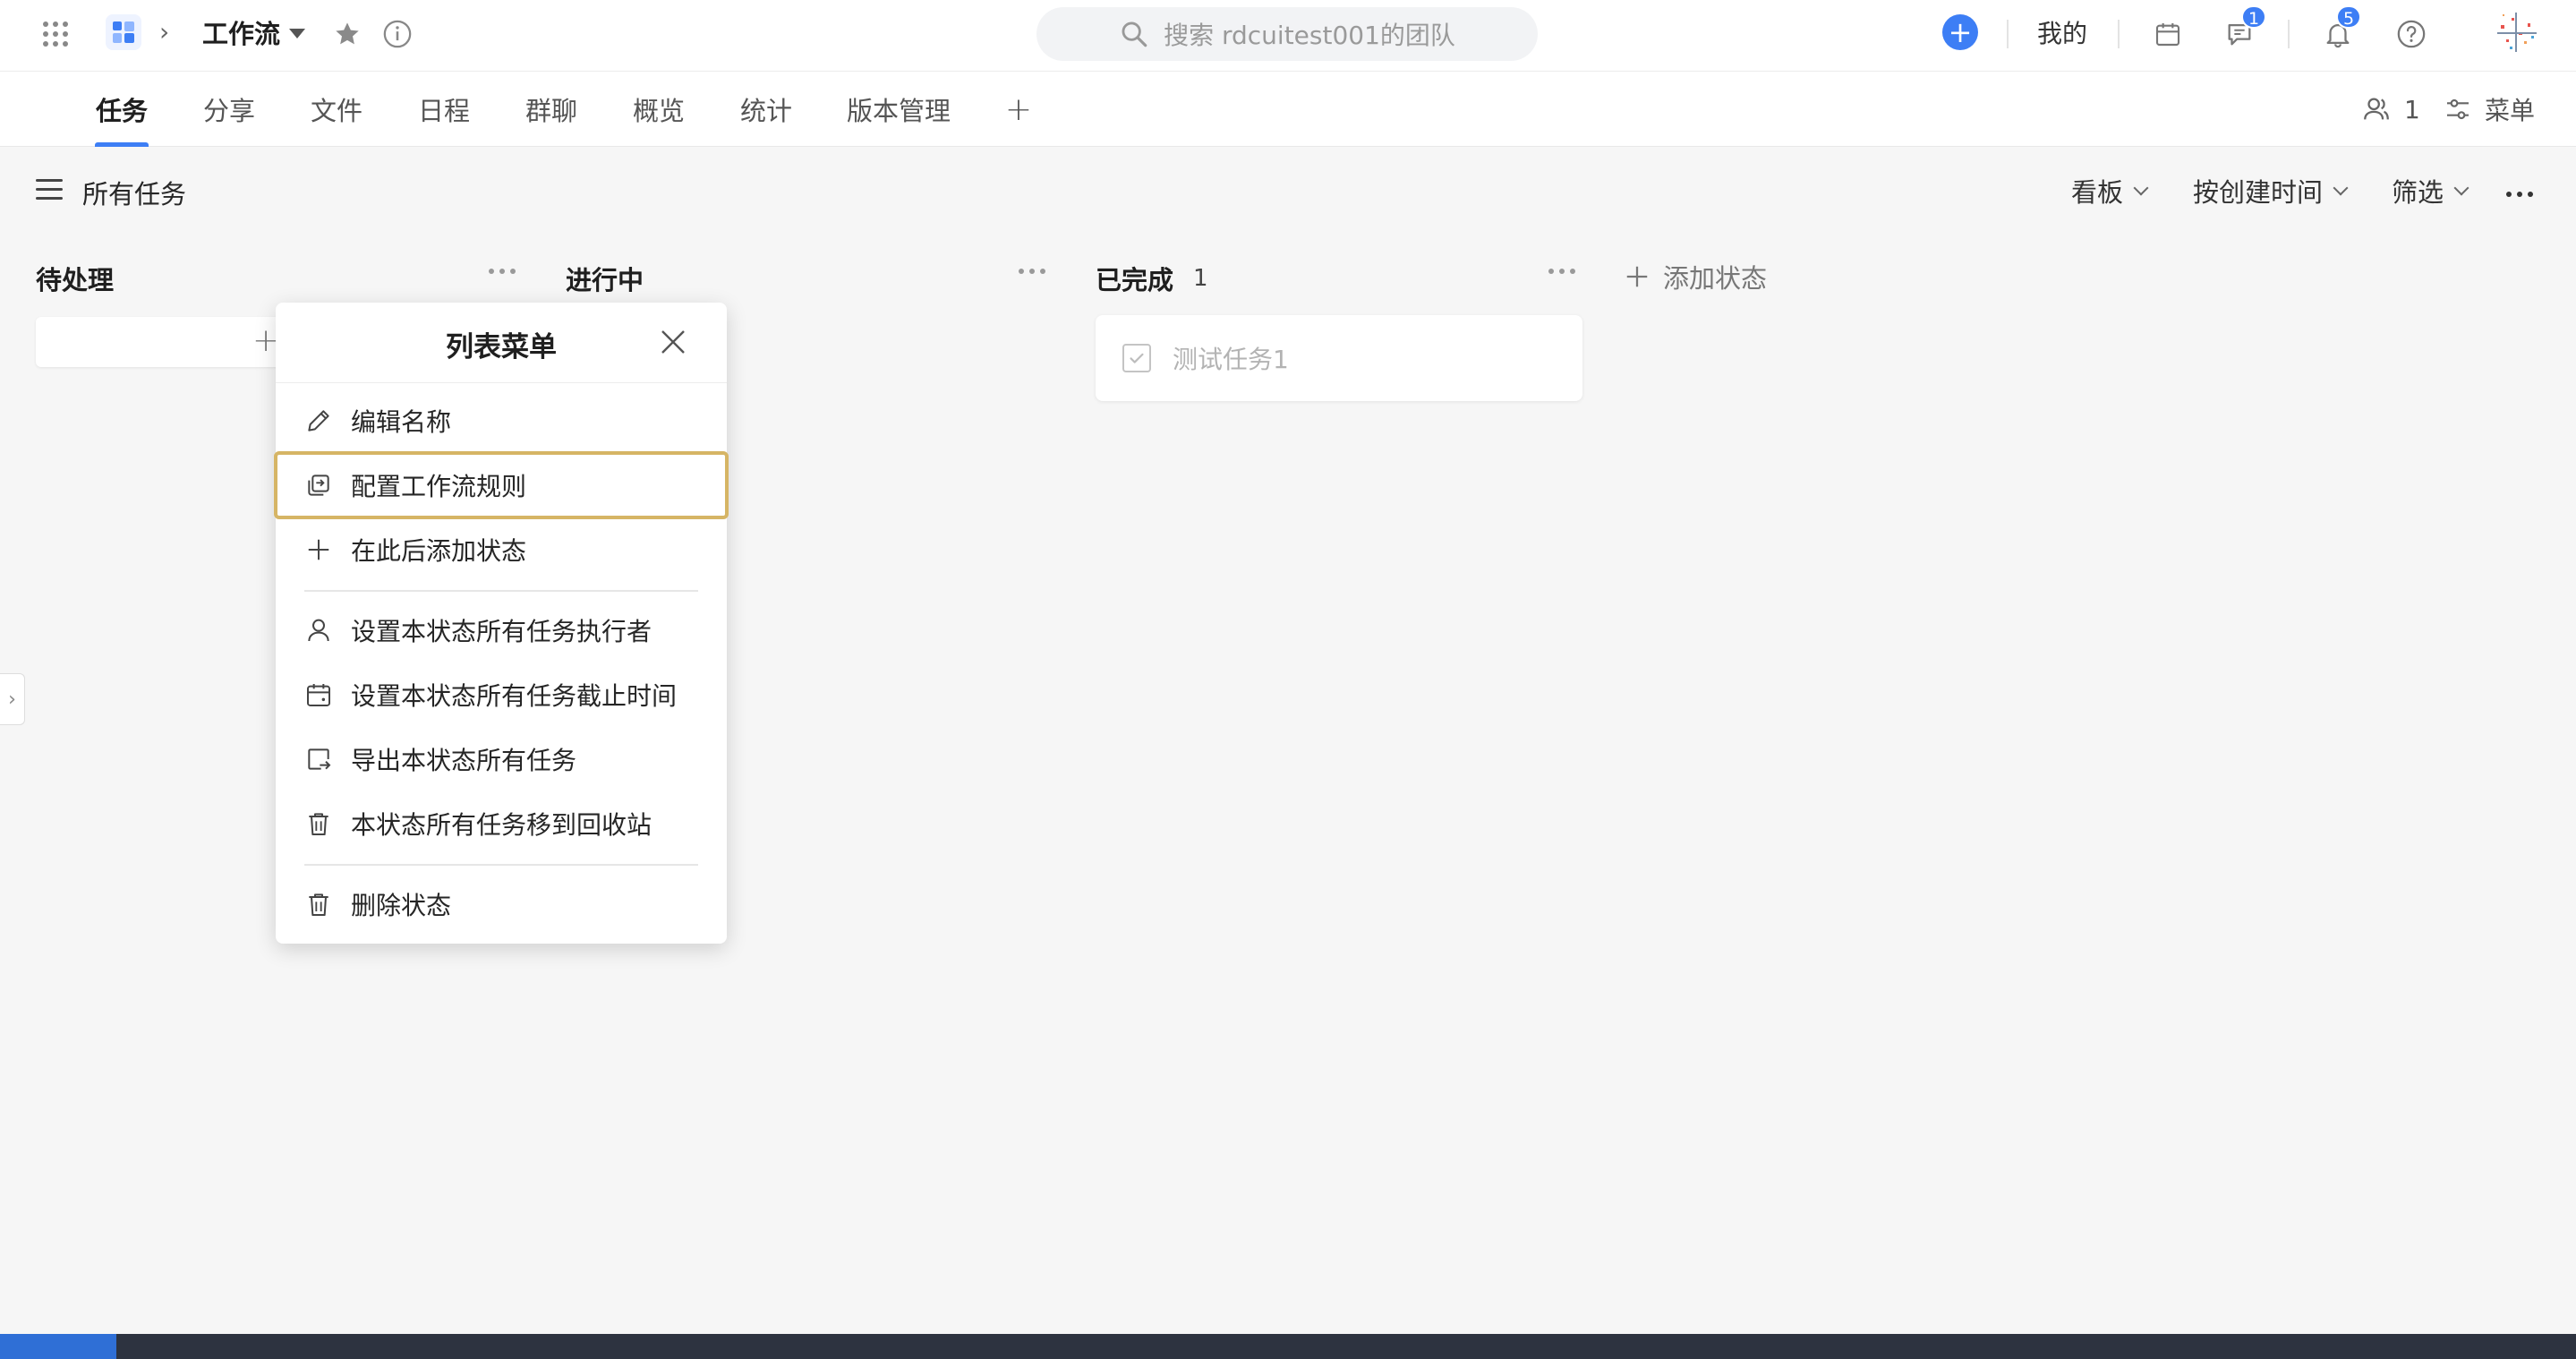 Image resolution: width=2576 pixels, height=1359 pixels. I want to click on menu-item-label: 在此后添加状态, so click(439, 551).